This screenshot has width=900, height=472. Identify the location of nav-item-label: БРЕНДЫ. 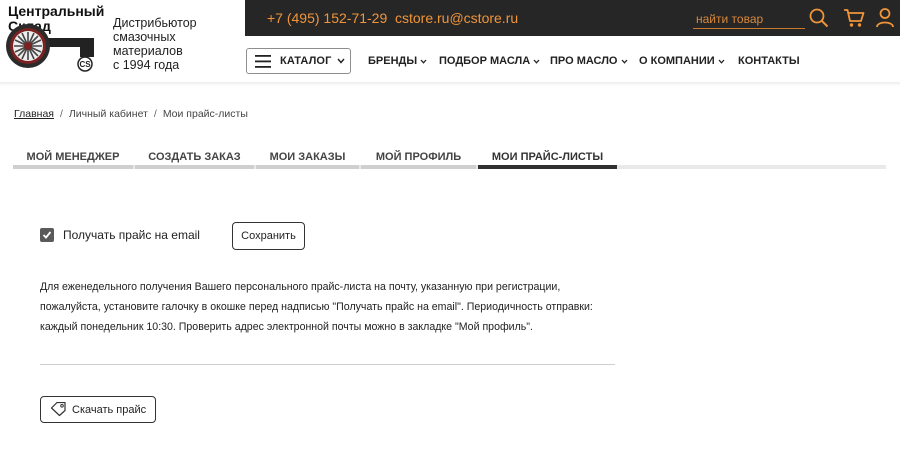
(393, 61).